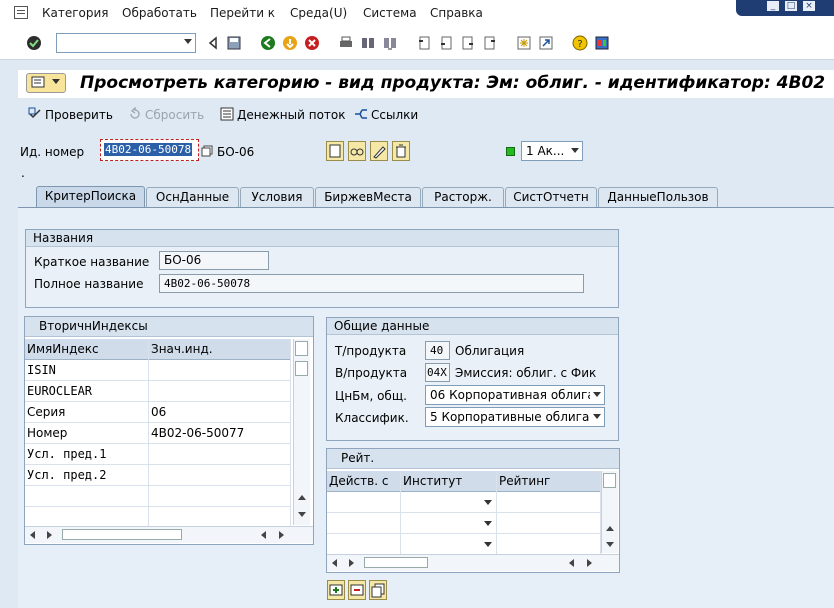 This screenshot has width=834, height=608. Describe the element at coordinates (549, 481) in the screenshot. I see `column-rating: Рейтинг` at that location.